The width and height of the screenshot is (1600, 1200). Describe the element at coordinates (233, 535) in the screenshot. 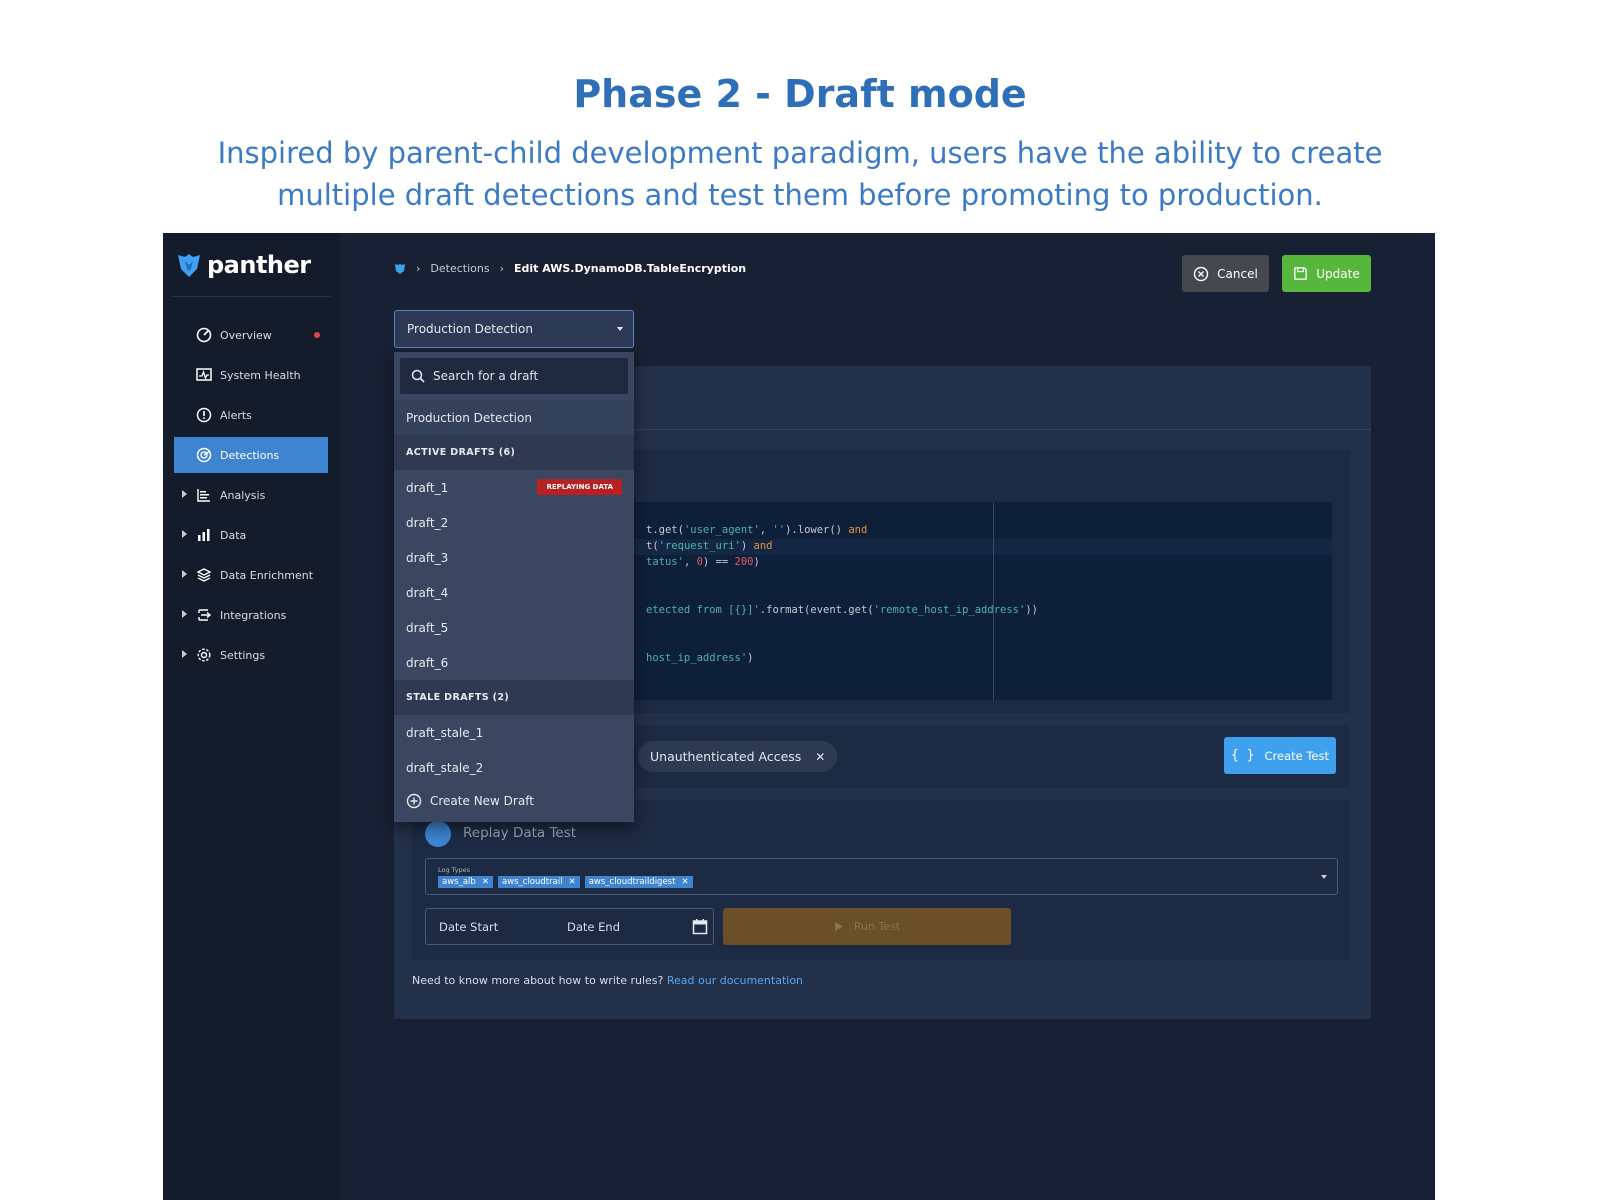

I see `sidebar-item-label: Data` at that location.